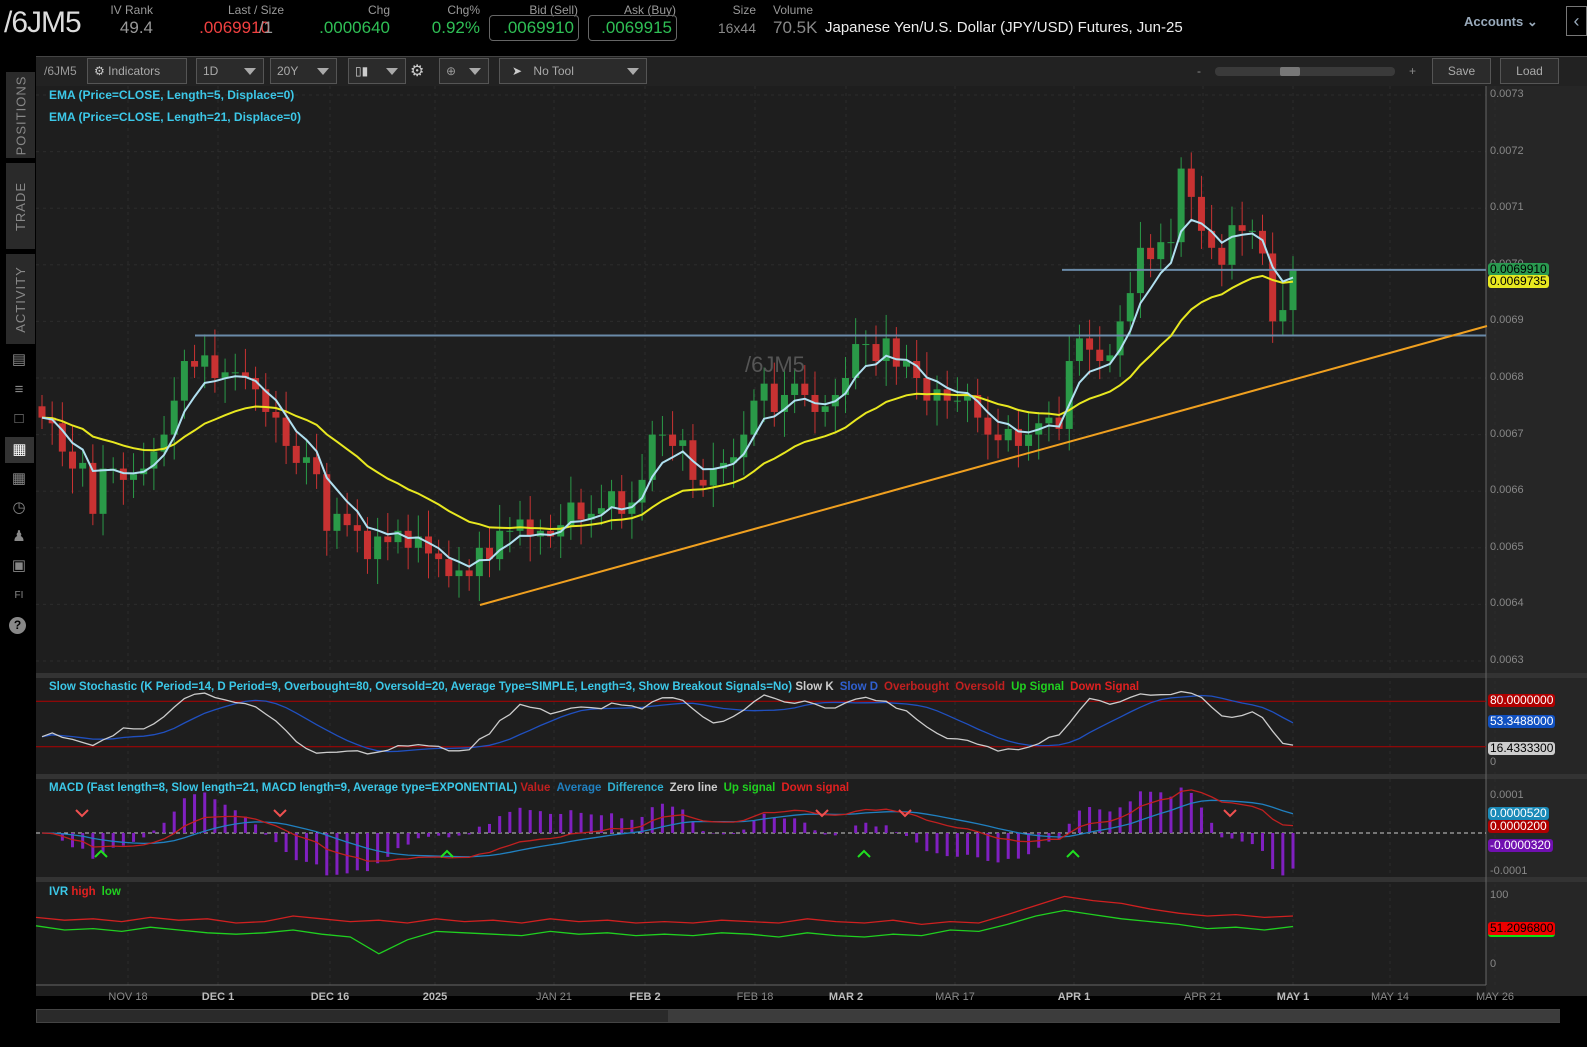 Image resolution: width=1587 pixels, height=1047 pixels. I want to click on price-axis-label: 0.0068, so click(1507, 377).